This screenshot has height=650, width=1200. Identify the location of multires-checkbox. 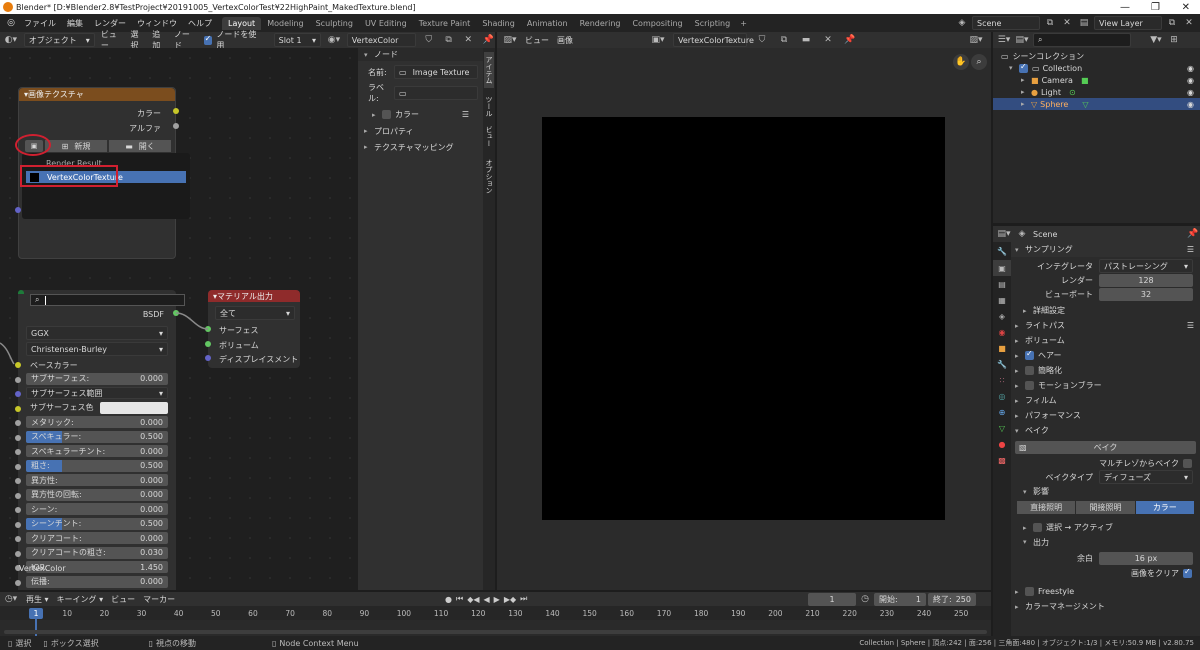
(1187, 463).